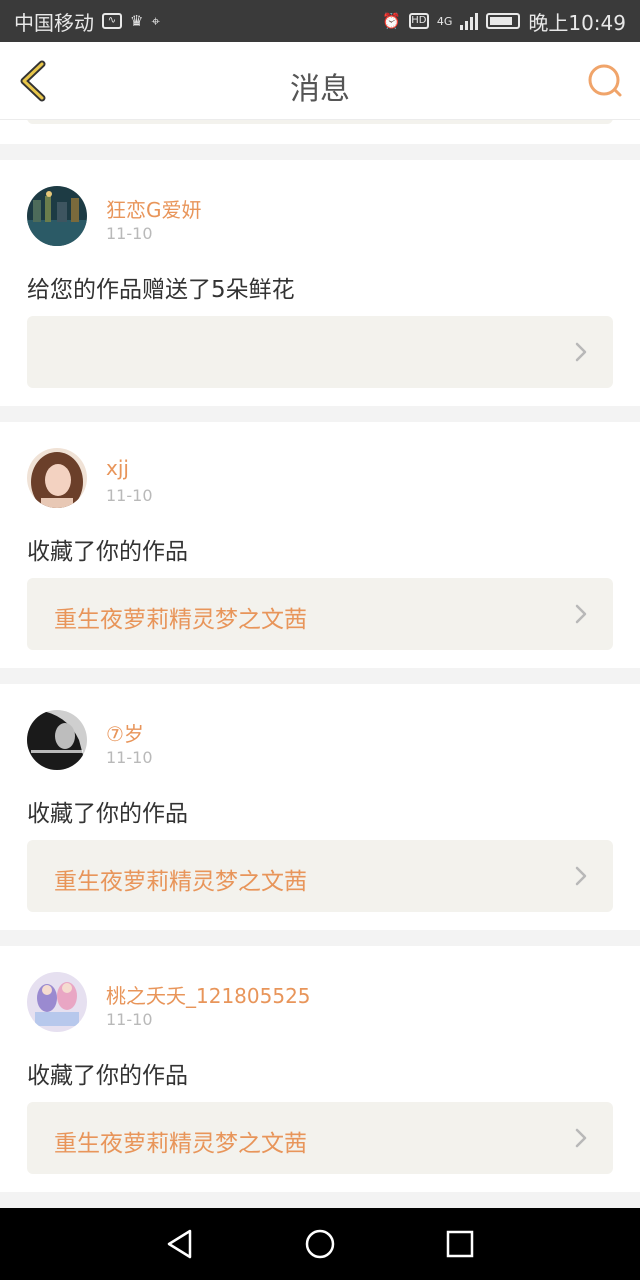 This screenshot has width=640, height=1280. I want to click on recents-square-icon, so click(460, 1244).